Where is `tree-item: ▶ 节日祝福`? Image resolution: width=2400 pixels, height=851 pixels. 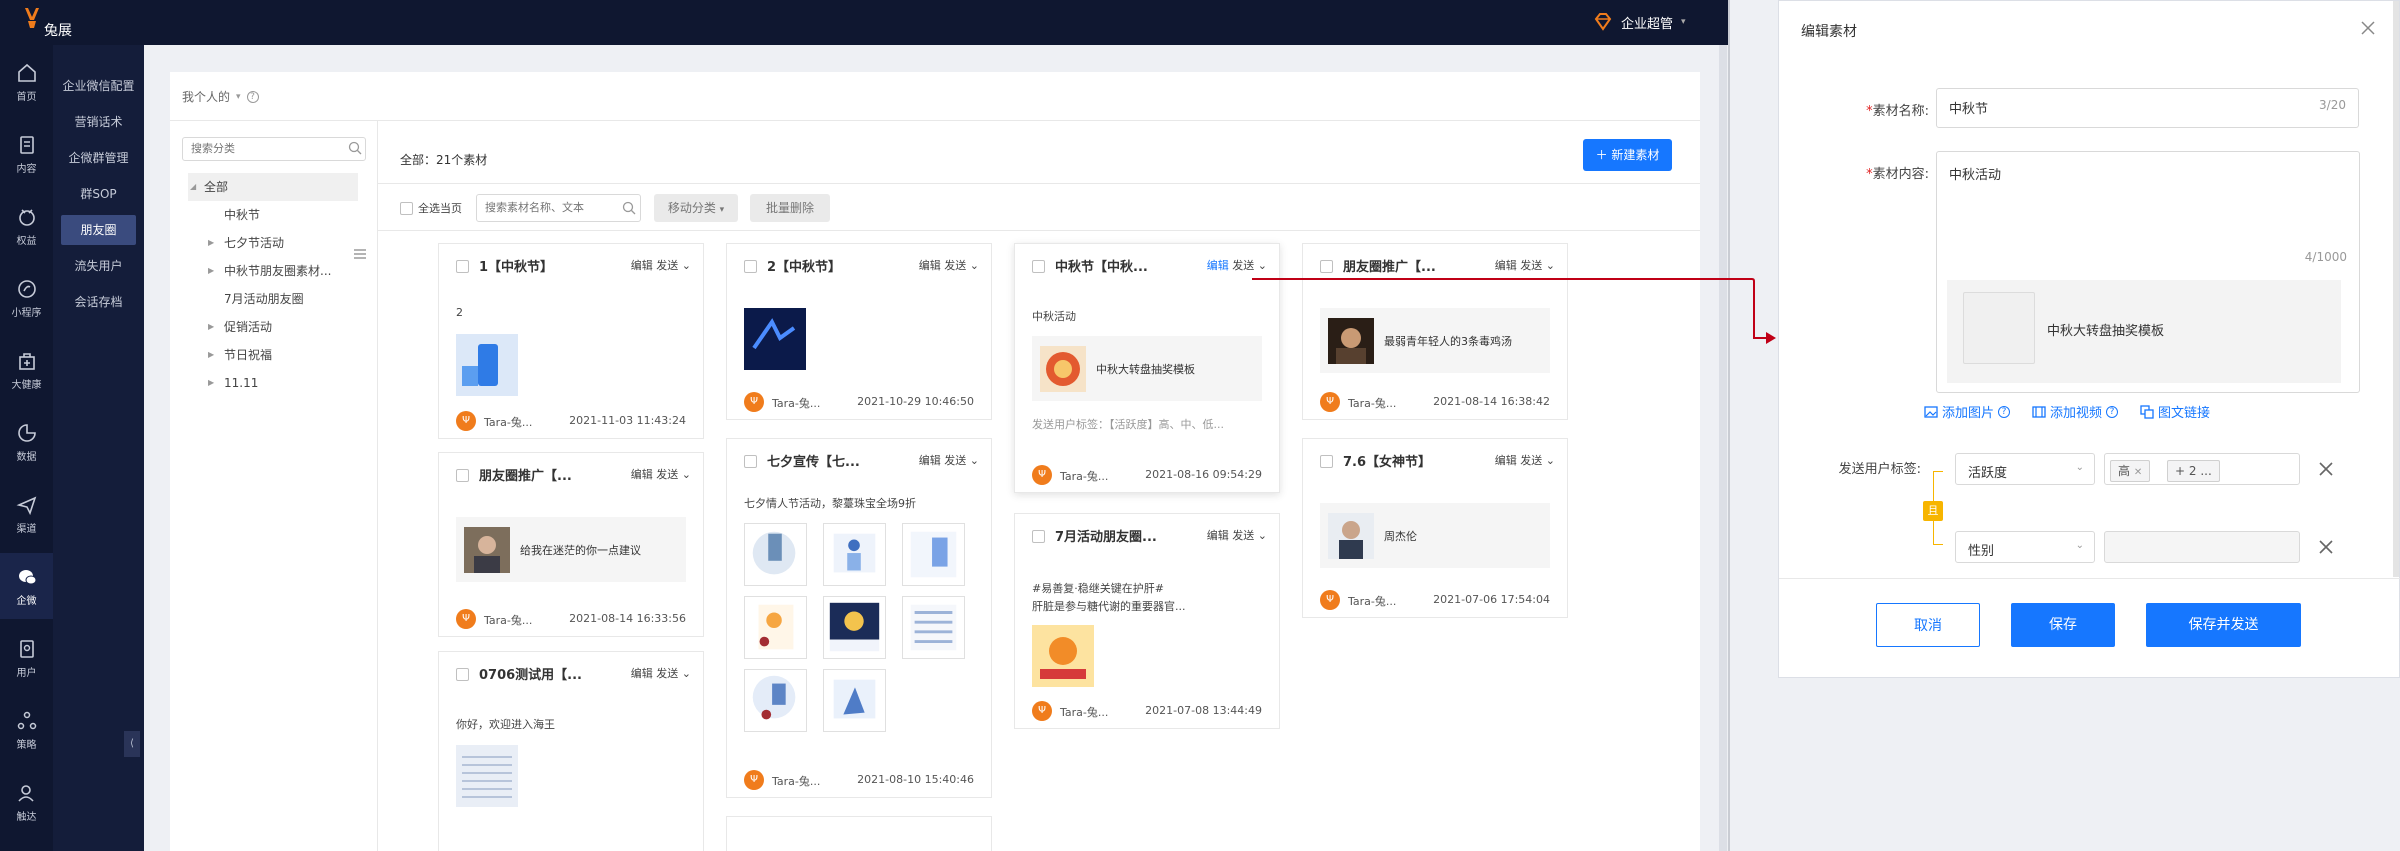 tree-item: ▶ 节日祝福 is located at coordinates (274, 355).